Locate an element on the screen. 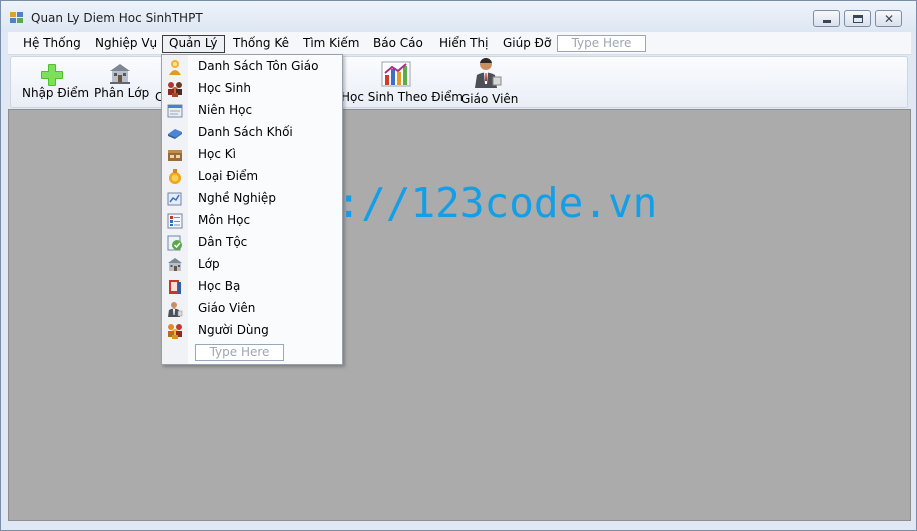  maximize-icon is located at coordinates (858, 19).